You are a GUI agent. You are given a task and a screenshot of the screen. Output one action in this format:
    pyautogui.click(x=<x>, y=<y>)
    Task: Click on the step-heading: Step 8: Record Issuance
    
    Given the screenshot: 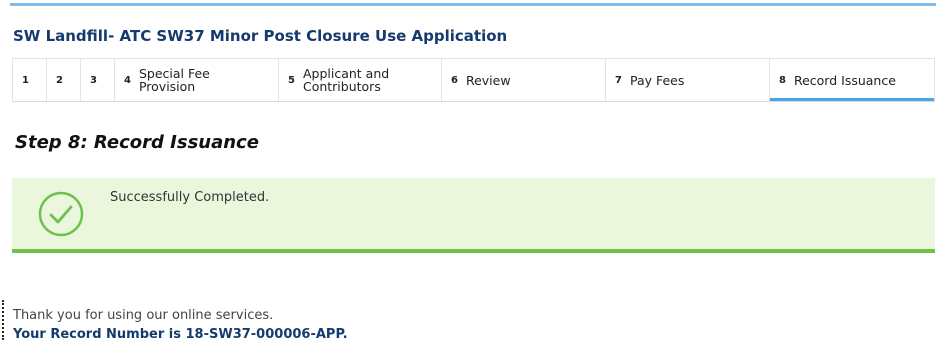 What is the action you would take?
    pyautogui.click(x=137, y=142)
    